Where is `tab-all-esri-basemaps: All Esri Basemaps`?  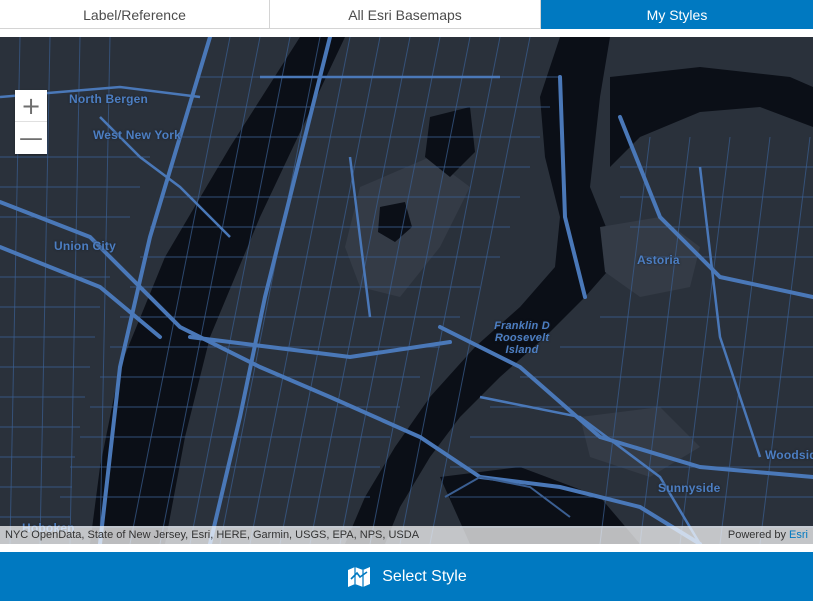 tab-all-esri-basemaps: All Esri Basemaps is located at coordinates (405, 14).